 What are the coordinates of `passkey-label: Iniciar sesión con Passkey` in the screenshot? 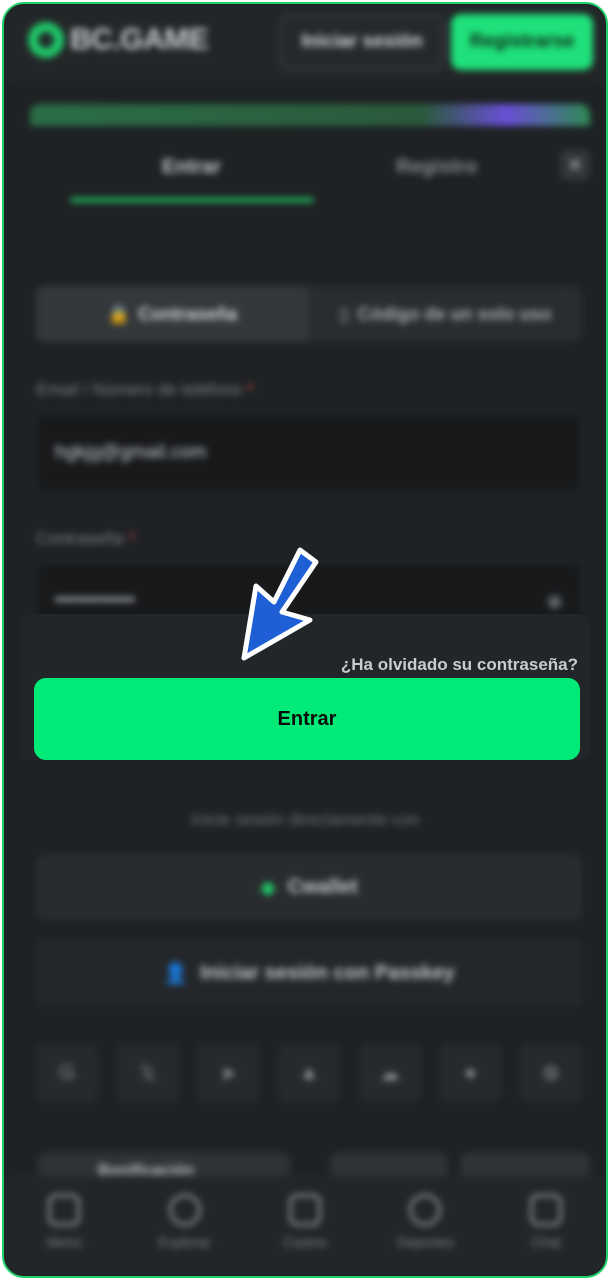 It's located at (327, 972).